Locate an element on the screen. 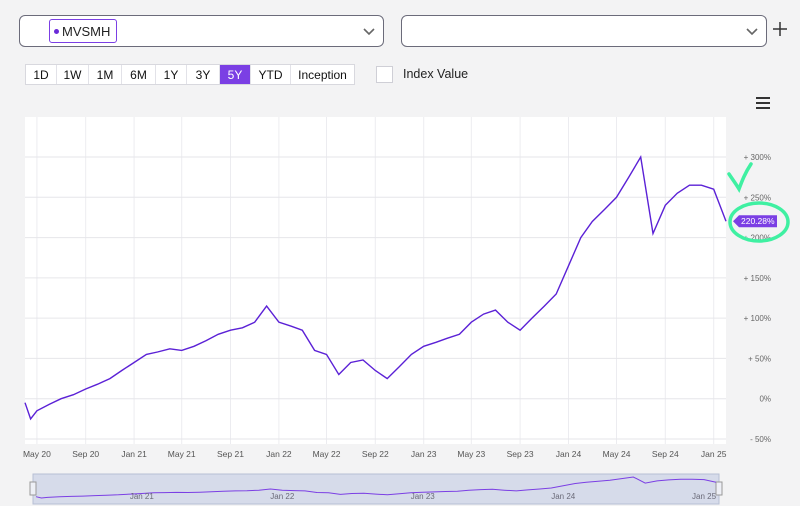 The height and width of the screenshot is (506, 800). last-value-label: 220.28% is located at coordinates (758, 221).